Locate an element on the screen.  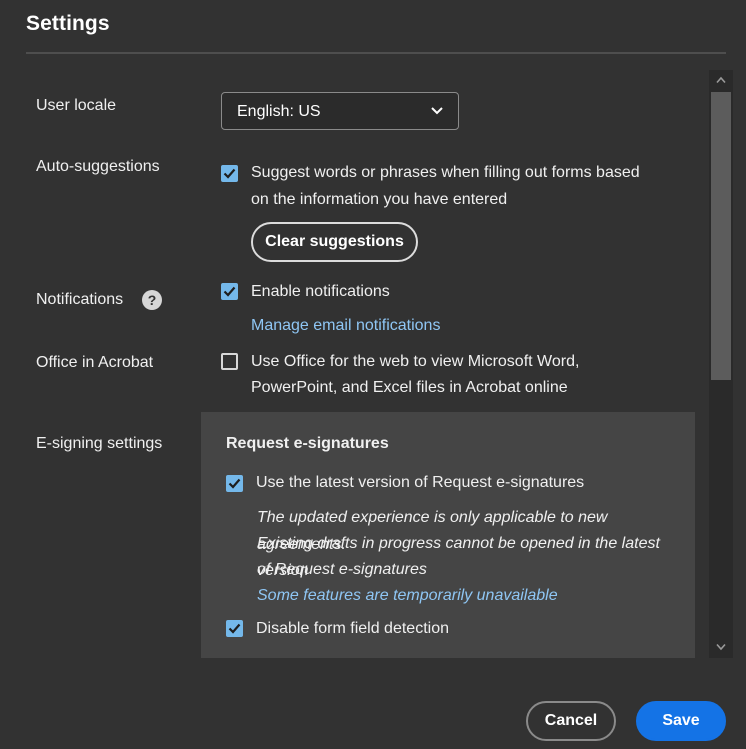
auto-suggestions-text-line2: on the information you have entered is located at coordinates (379, 199).